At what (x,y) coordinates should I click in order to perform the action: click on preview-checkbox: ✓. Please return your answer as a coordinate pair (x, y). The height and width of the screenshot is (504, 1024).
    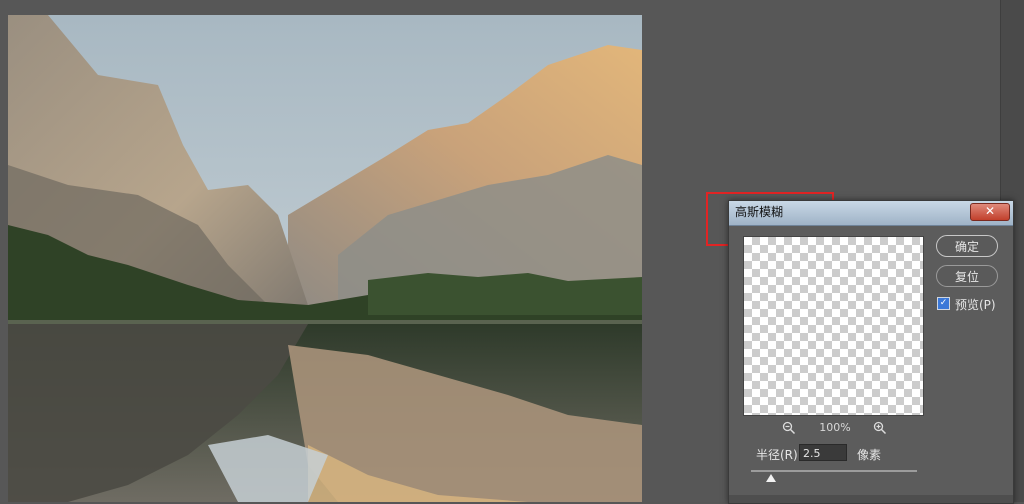
    Looking at the image, I should click on (943, 303).